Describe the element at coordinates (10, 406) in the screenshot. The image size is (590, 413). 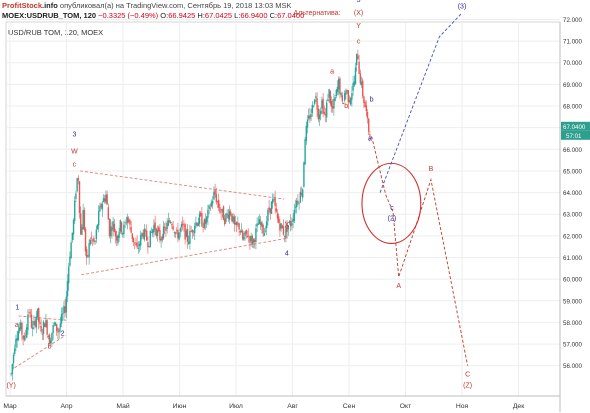
I see `x-tick-label: Мар` at that location.